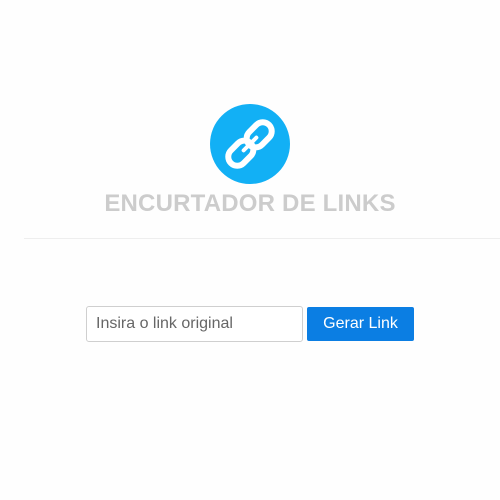 The image size is (500, 500). I want to click on generate-link-button: Gerar Link, so click(360, 324).